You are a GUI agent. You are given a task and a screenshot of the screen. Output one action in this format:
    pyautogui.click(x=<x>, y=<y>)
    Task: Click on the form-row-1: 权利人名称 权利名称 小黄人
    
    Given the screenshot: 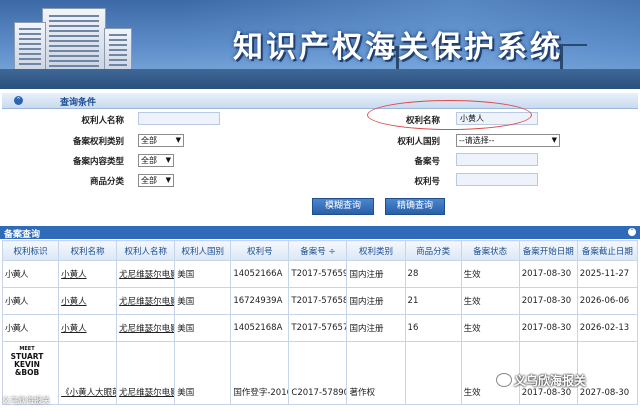 What is the action you would take?
    pyautogui.click(x=320, y=120)
    